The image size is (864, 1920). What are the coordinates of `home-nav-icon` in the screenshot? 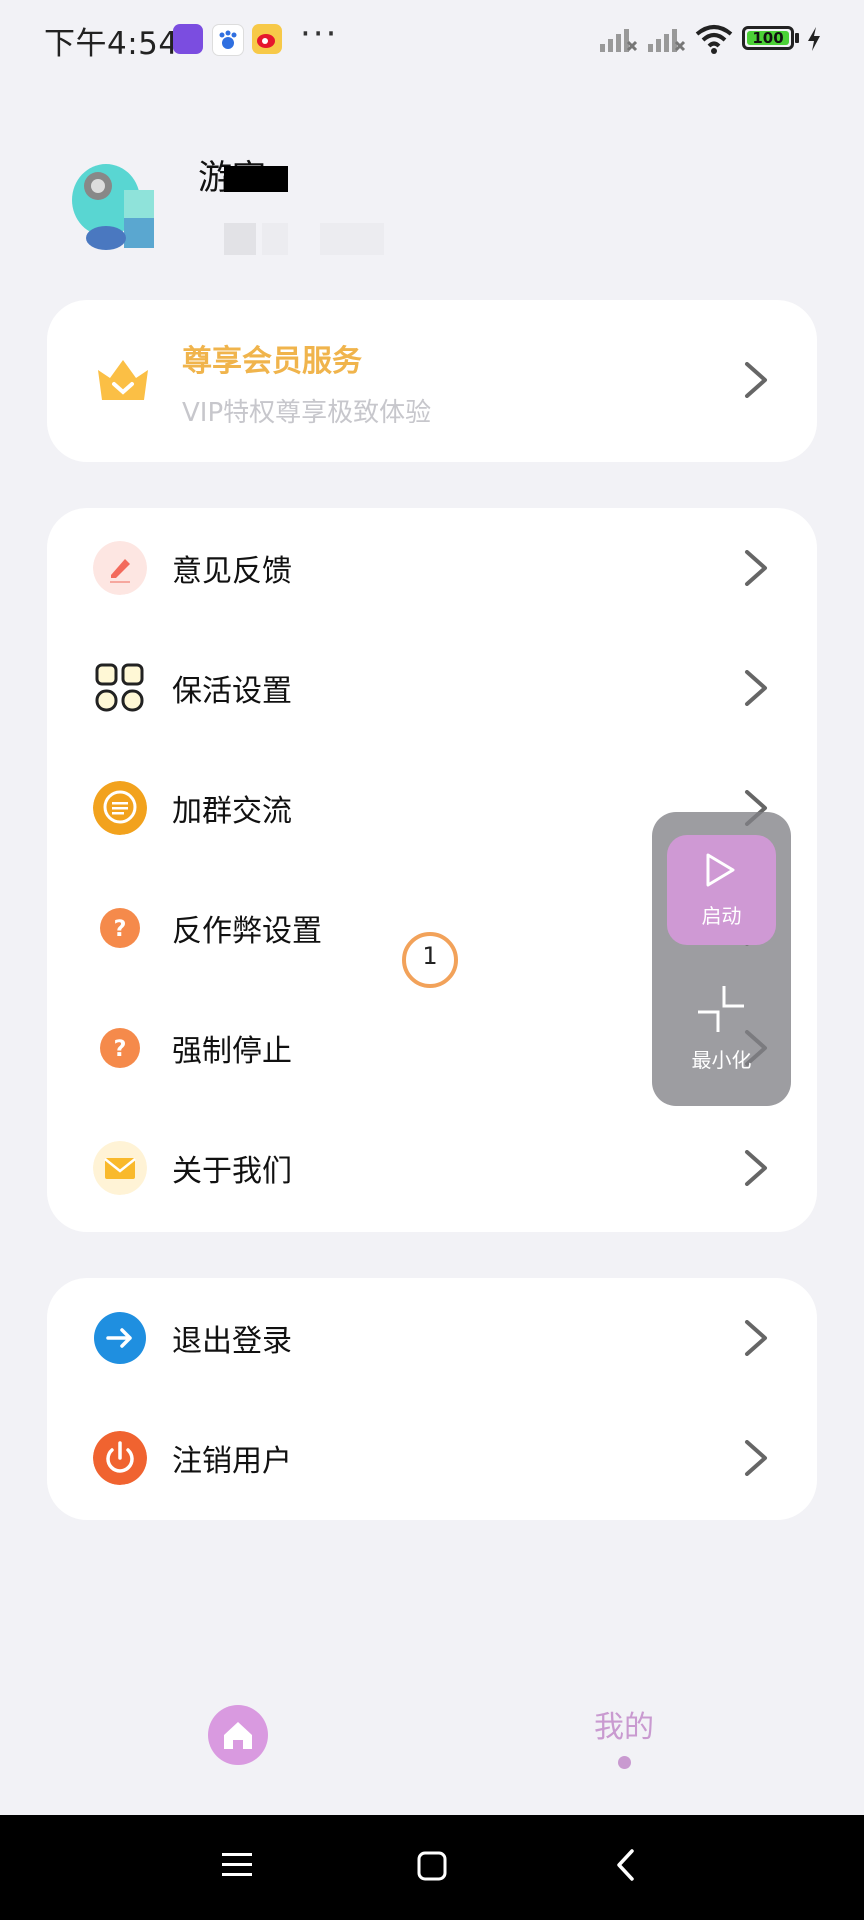 It's located at (432, 1866).